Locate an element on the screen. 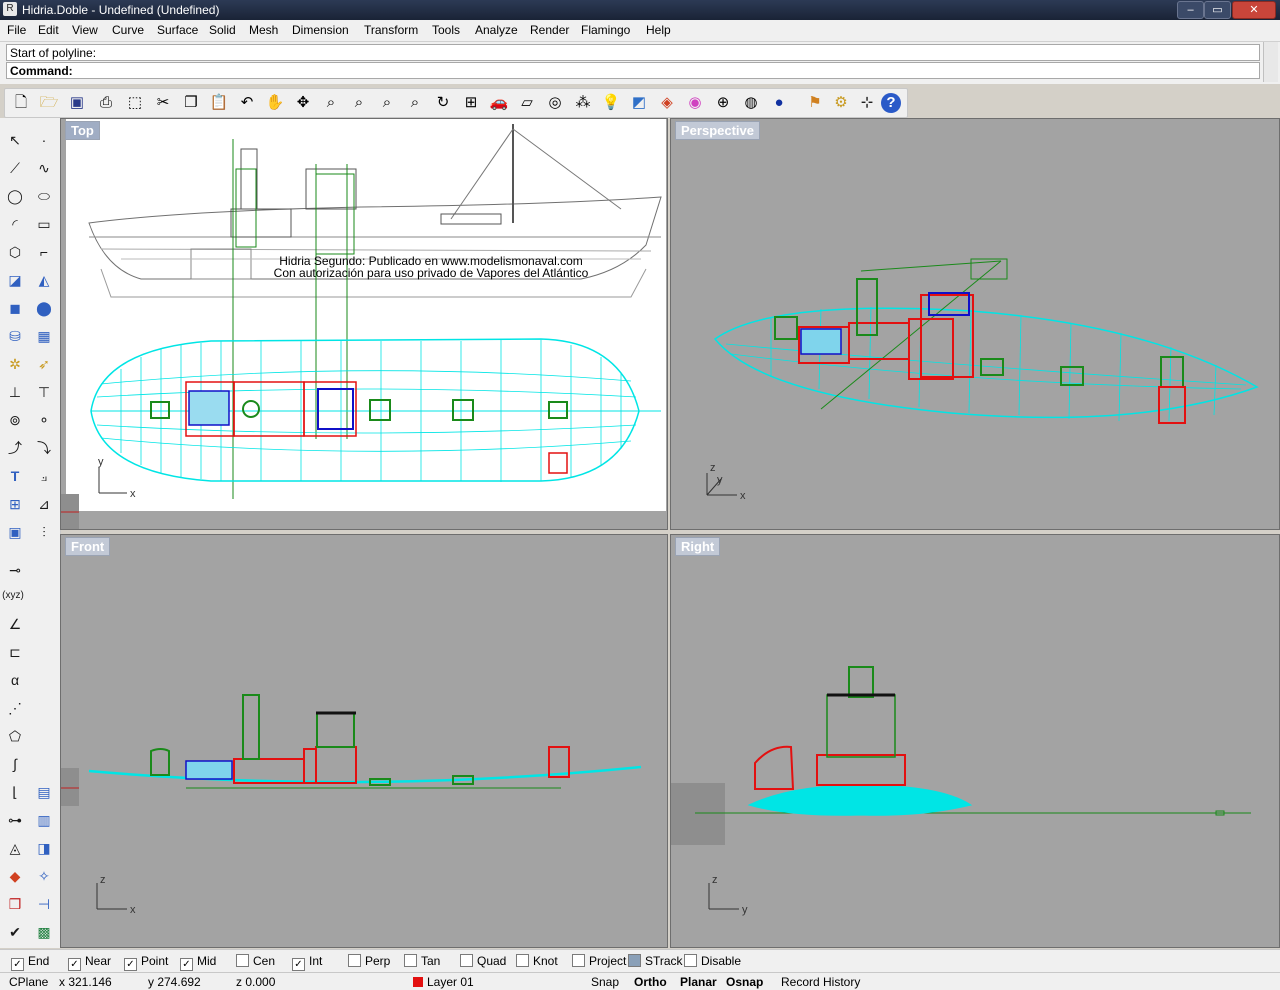  text-icon: T is located at coordinates (15, 476).